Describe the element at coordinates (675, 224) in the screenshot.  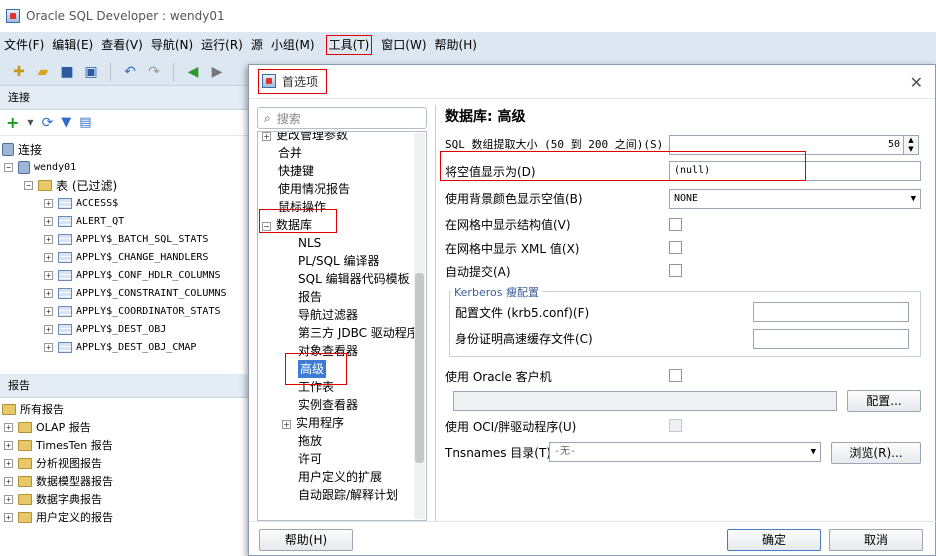
I see `struct-values-checkbox` at that location.